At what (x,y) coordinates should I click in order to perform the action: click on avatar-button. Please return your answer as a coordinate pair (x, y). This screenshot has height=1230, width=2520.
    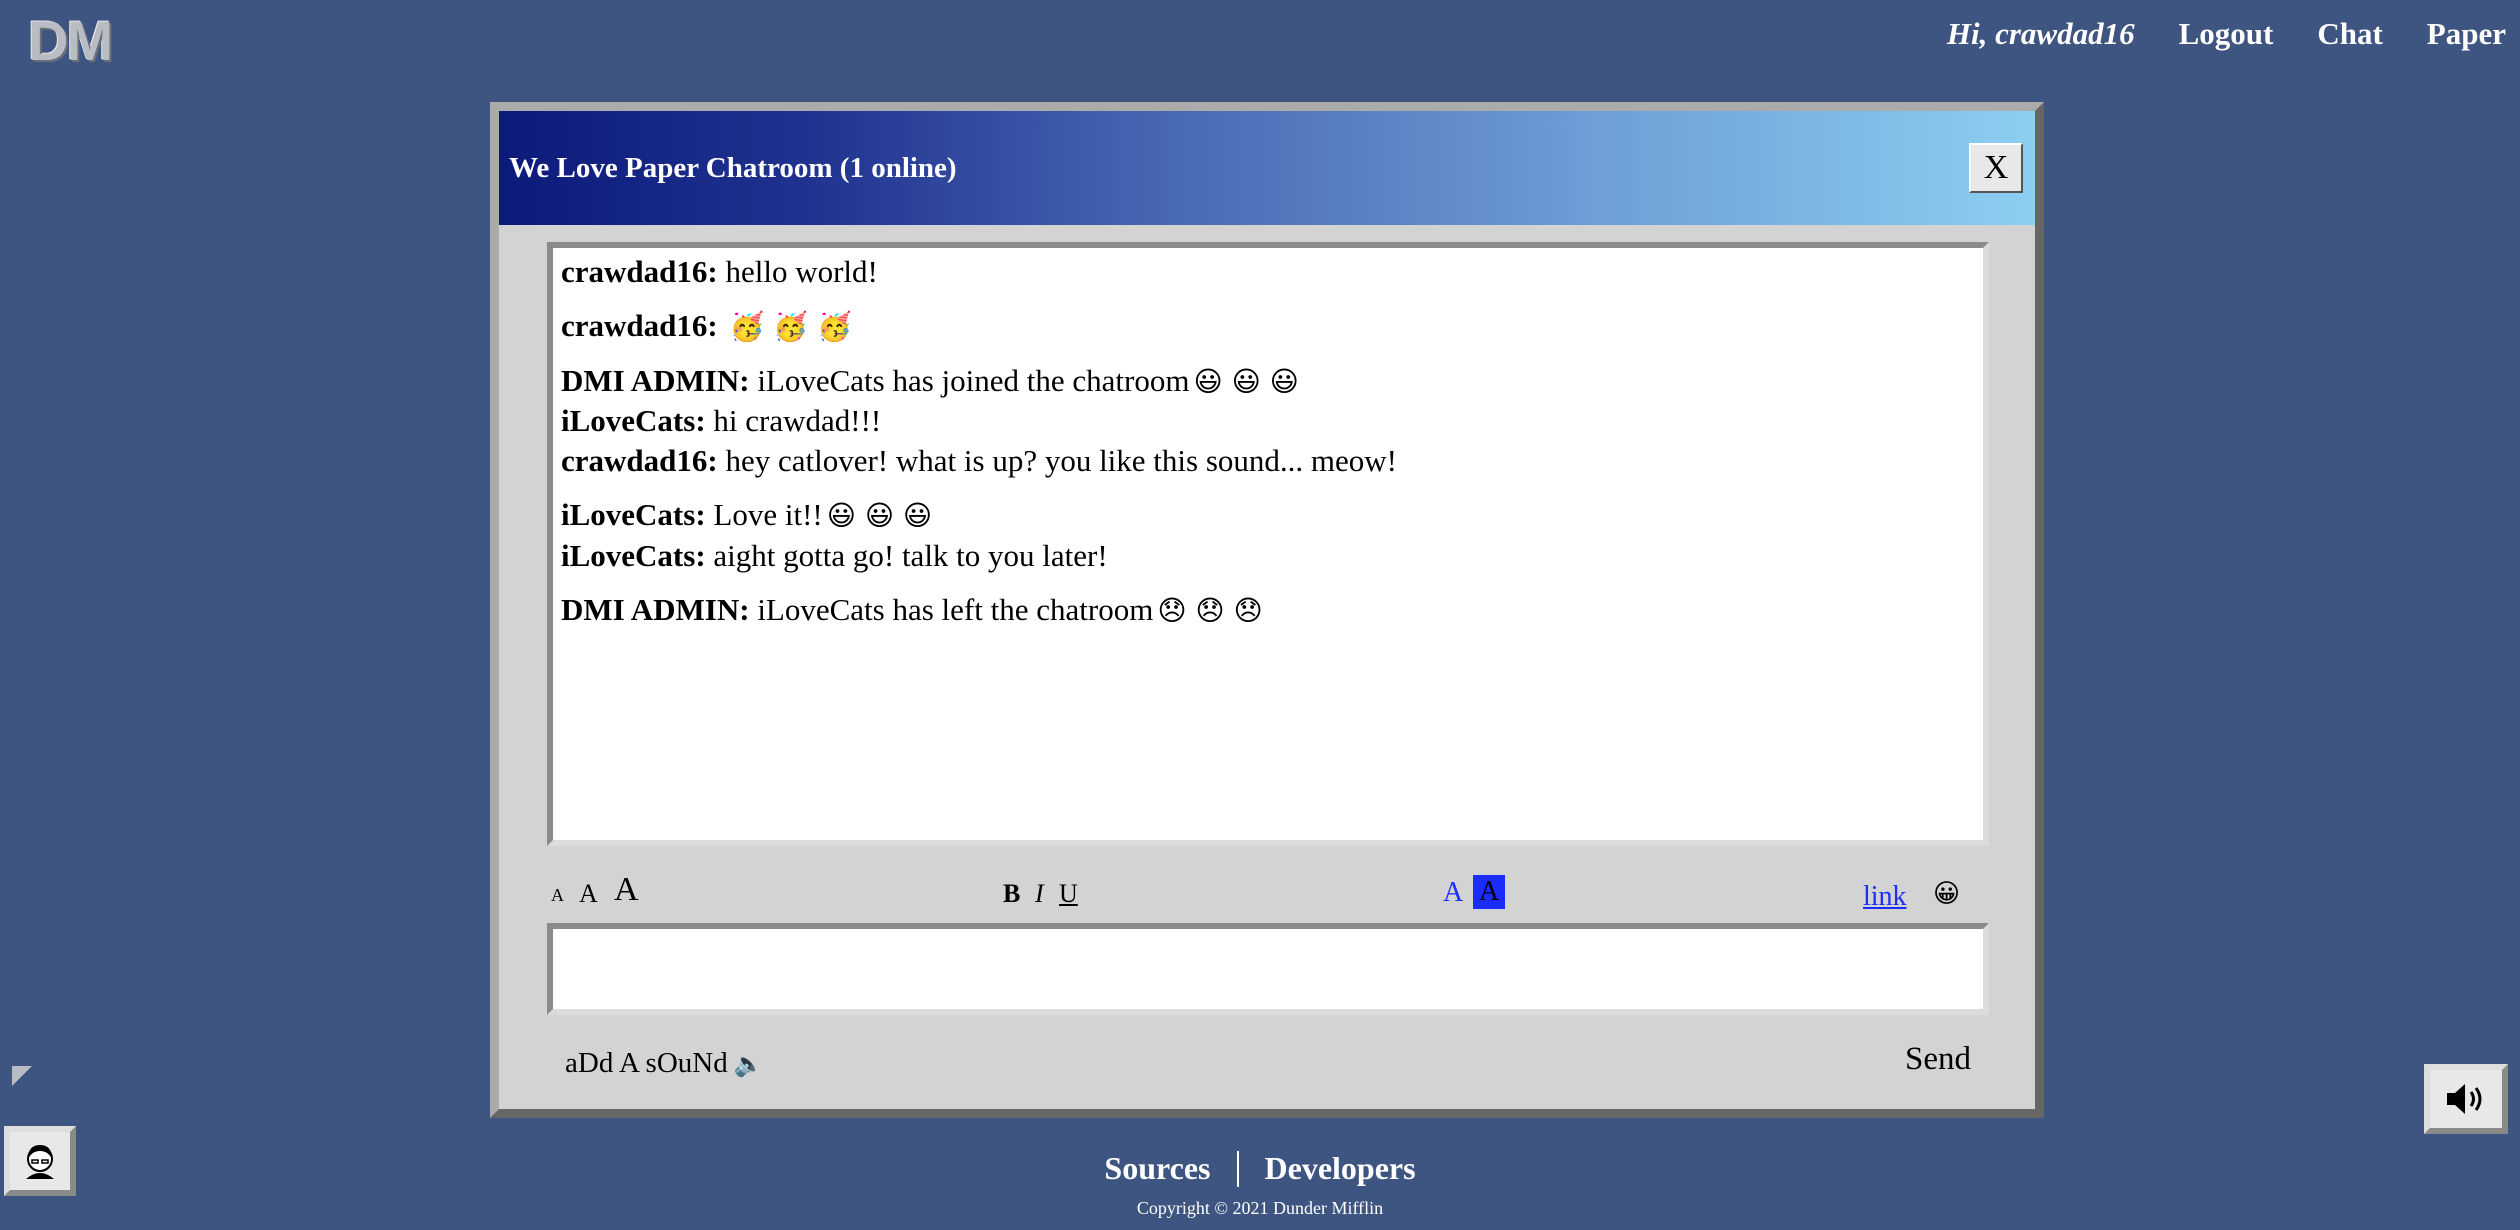
    Looking at the image, I should click on (40, 1161).